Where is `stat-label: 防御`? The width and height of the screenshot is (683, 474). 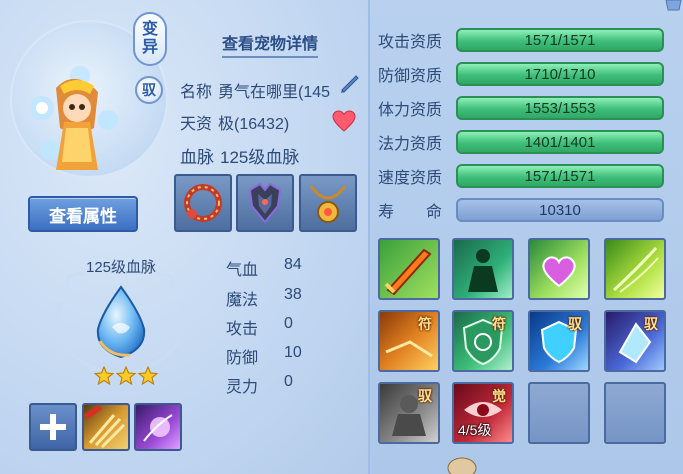
stat-label: 防御 is located at coordinates (242, 358).